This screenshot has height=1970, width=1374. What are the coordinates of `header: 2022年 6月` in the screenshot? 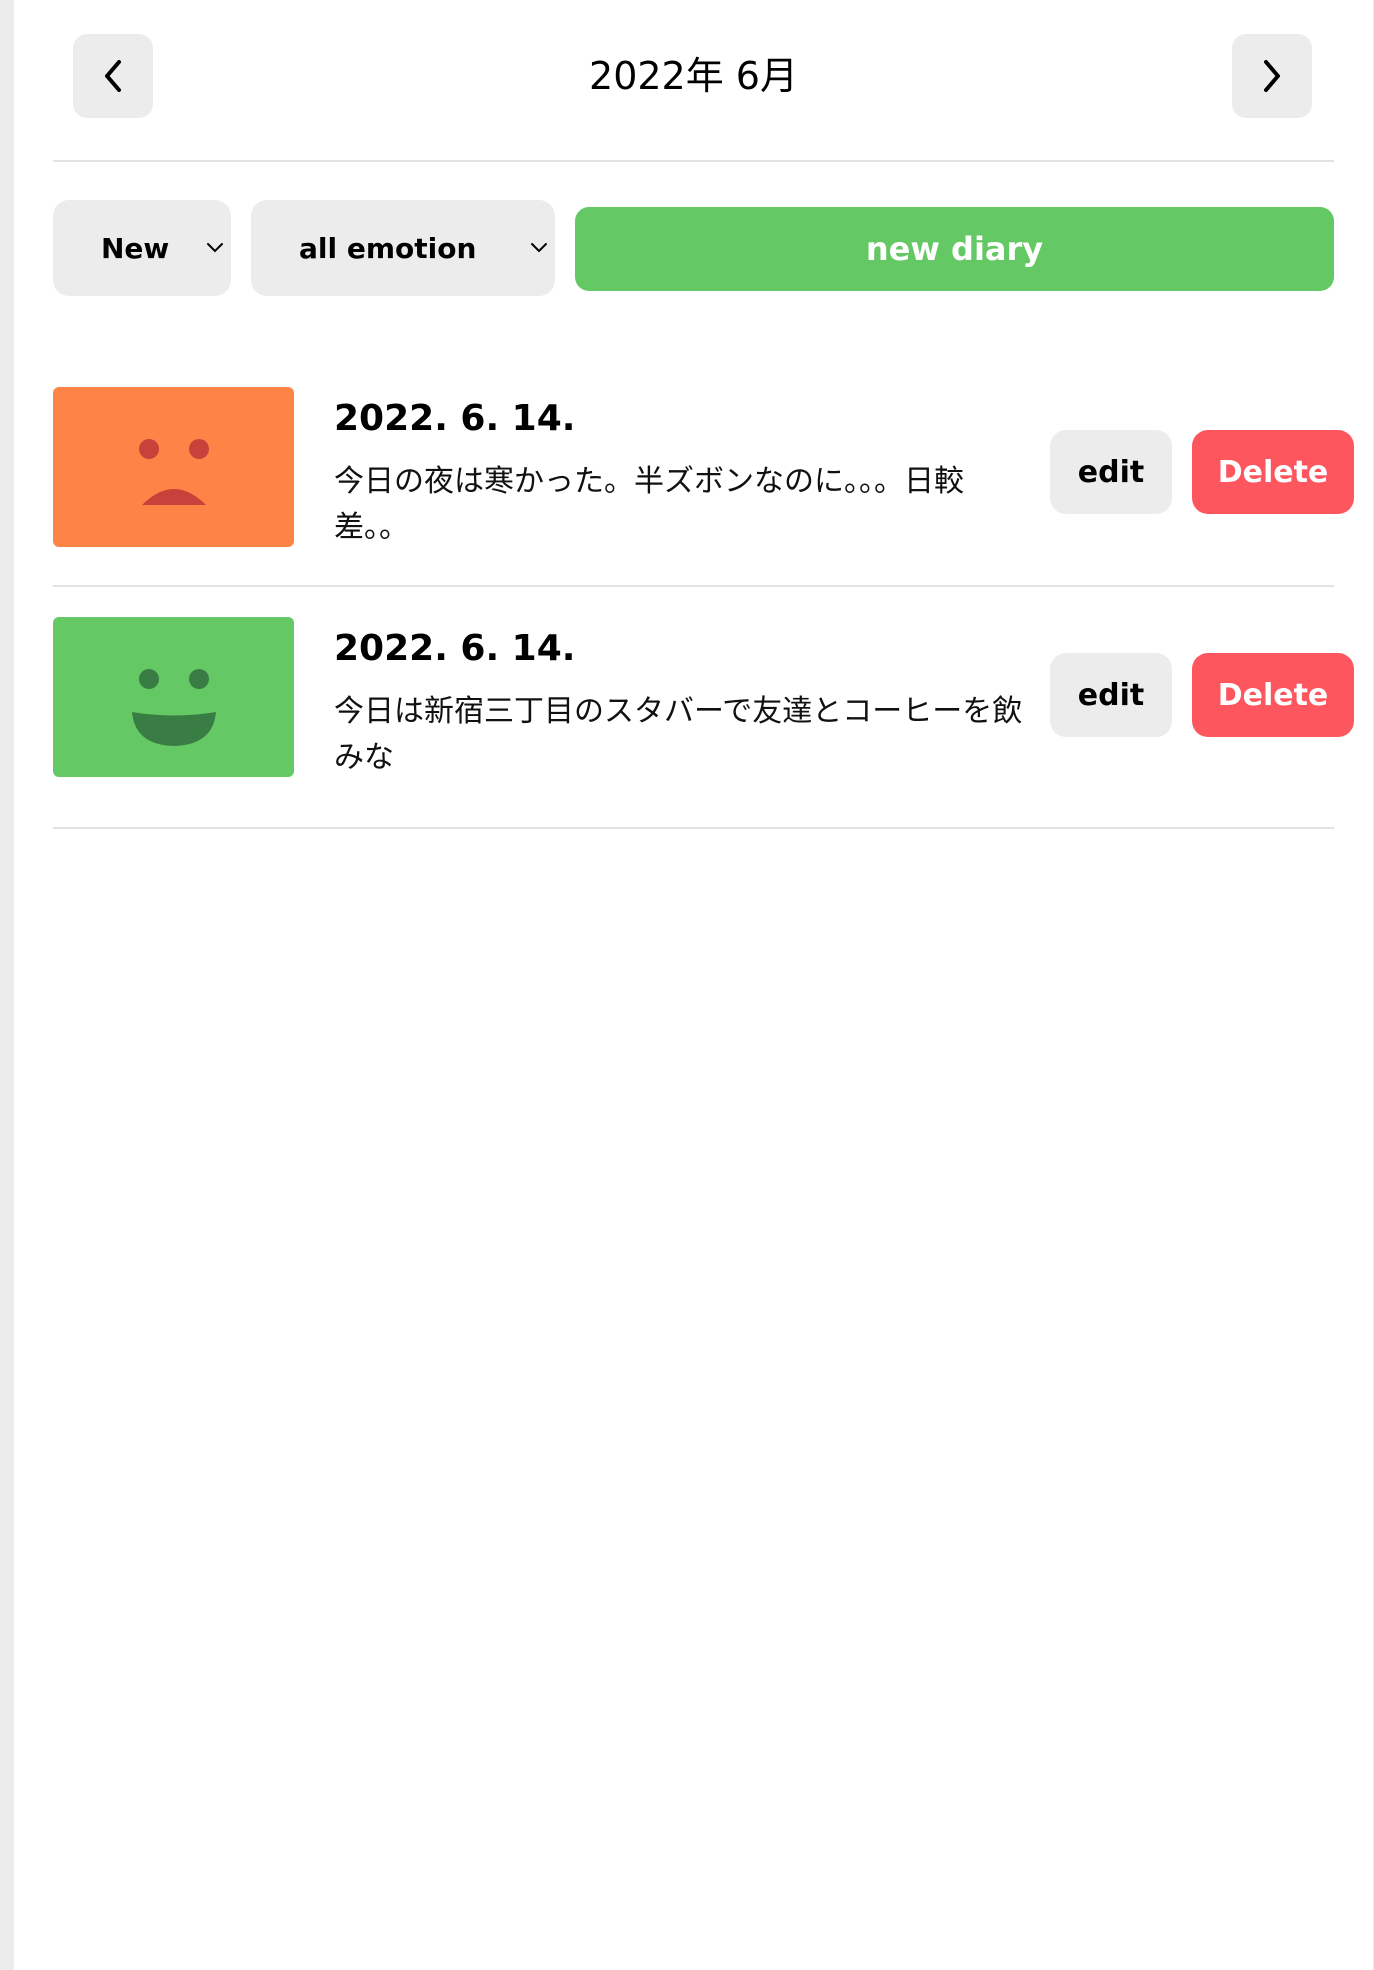 It's located at (693, 81).